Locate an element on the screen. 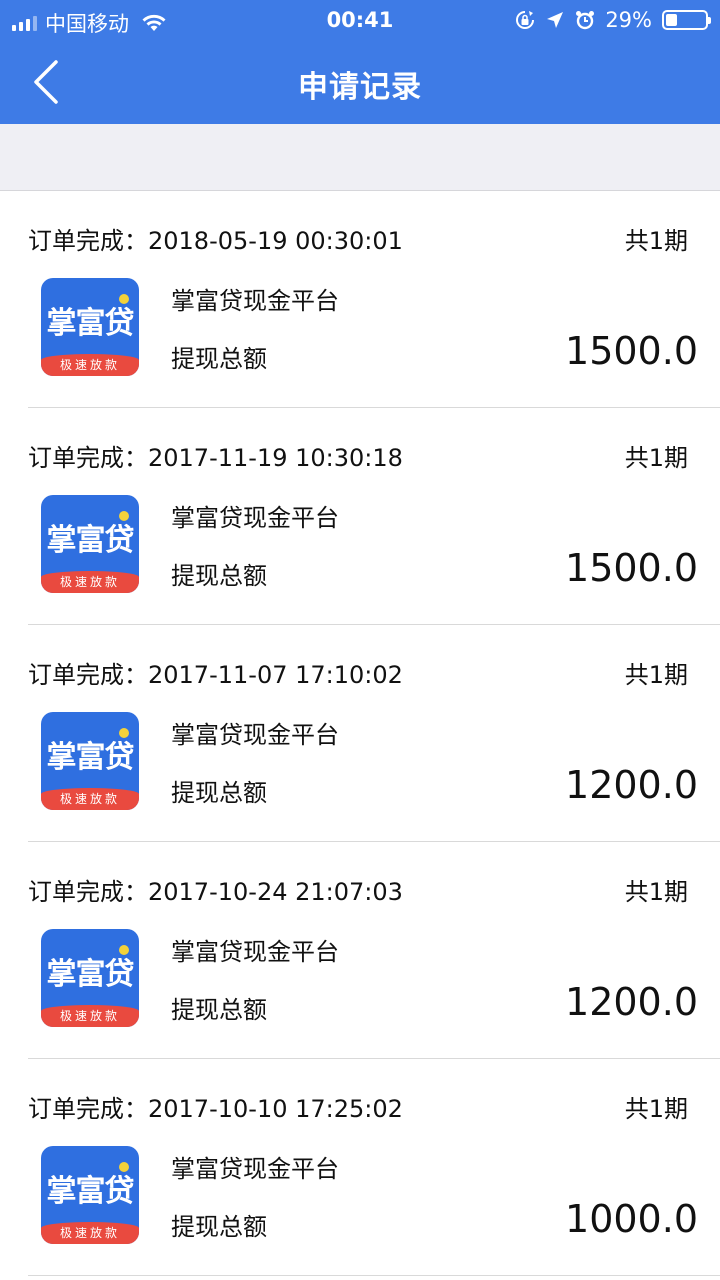 This screenshot has height=1280, width=720. battery-percent: 29% is located at coordinates (628, 20).